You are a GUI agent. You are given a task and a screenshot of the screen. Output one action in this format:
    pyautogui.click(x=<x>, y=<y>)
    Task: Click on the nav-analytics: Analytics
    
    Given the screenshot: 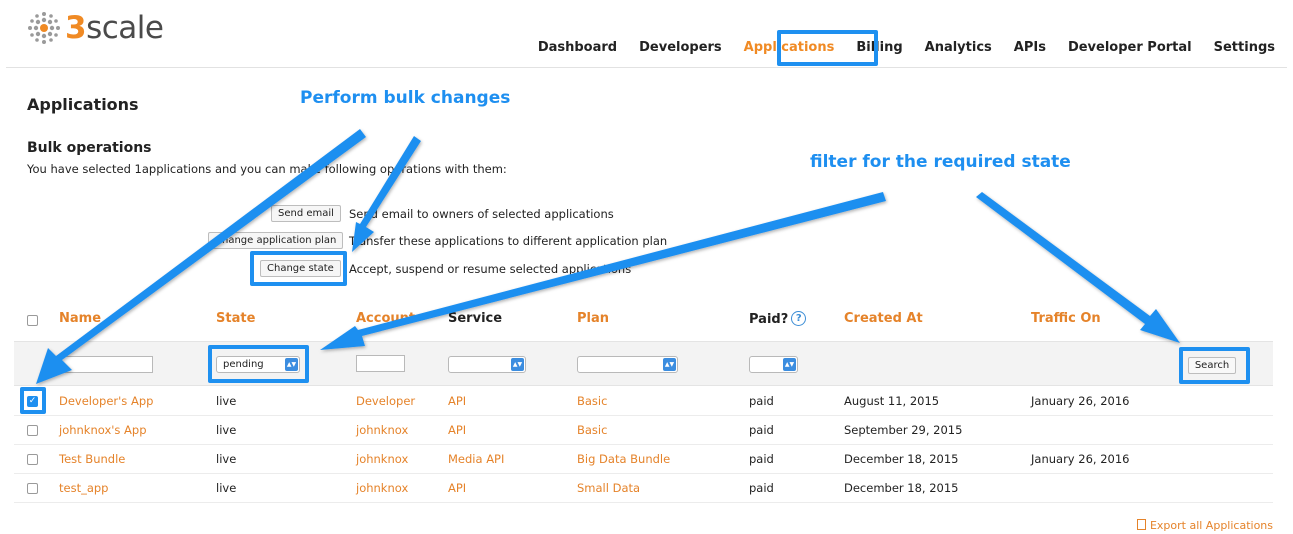 What is the action you would take?
    pyautogui.click(x=958, y=48)
    